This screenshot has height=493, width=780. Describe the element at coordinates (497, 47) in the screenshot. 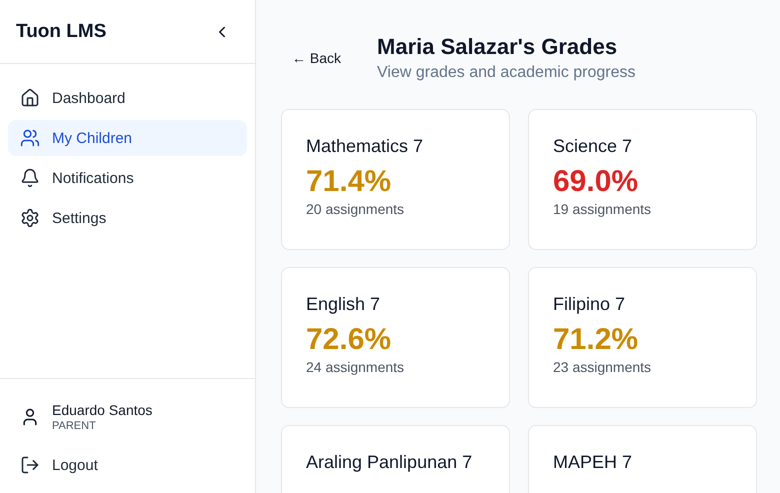

I see `page-title: Maria Salazar's Grades` at that location.